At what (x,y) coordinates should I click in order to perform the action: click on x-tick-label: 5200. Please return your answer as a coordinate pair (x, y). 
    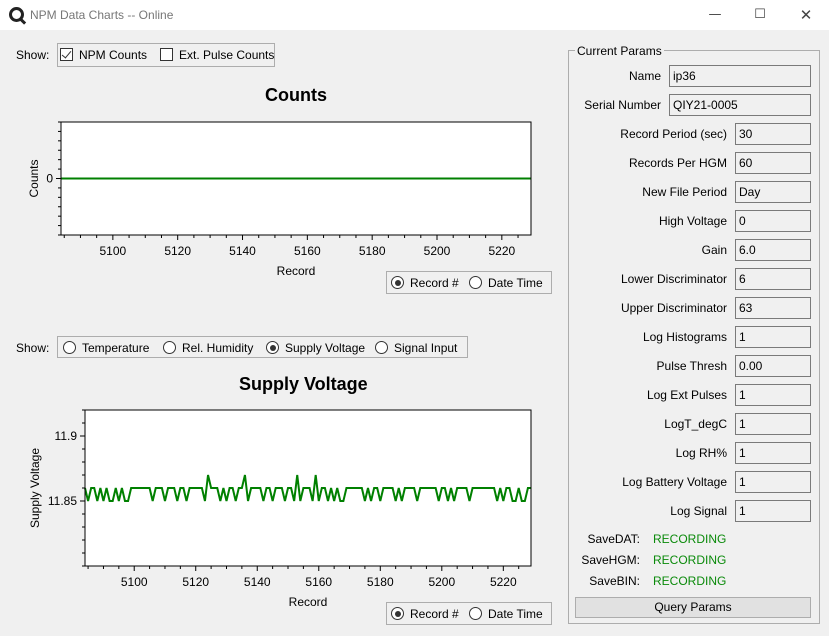
    Looking at the image, I should click on (441, 582).